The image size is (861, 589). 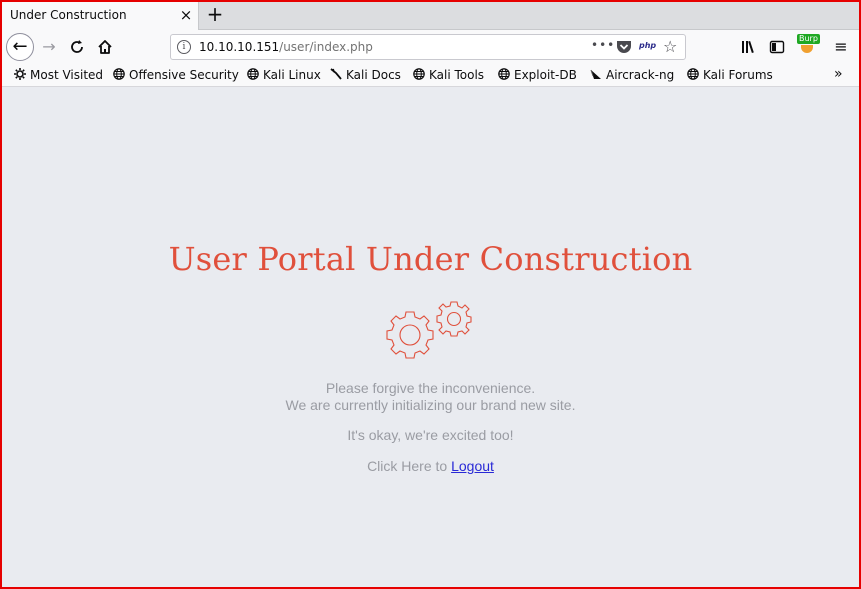 What do you see at coordinates (184, 75) in the screenshot?
I see `bookmark-label: Offensive Security` at bounding box center [184, 75].